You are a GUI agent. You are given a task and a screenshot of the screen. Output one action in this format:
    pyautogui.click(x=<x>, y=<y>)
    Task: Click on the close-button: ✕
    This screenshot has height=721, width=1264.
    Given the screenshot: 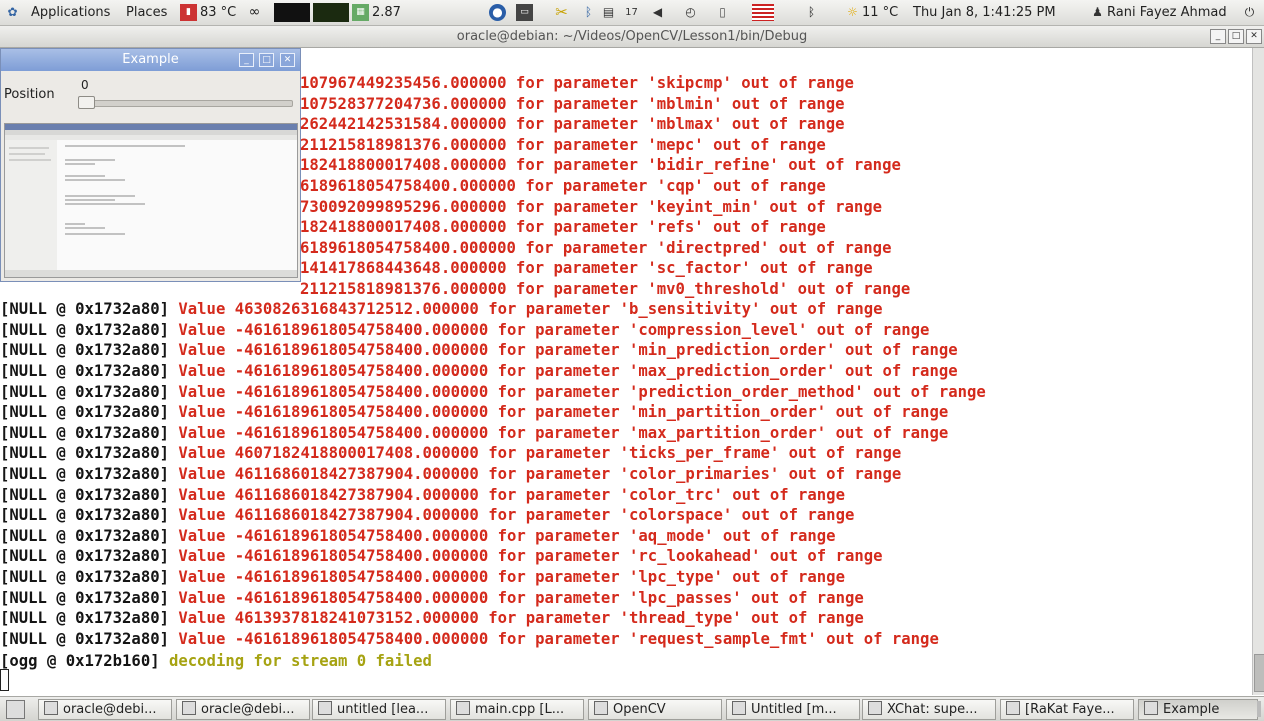 What is the action you would take?
    pyautogui.click(x=1254, y=36)
    